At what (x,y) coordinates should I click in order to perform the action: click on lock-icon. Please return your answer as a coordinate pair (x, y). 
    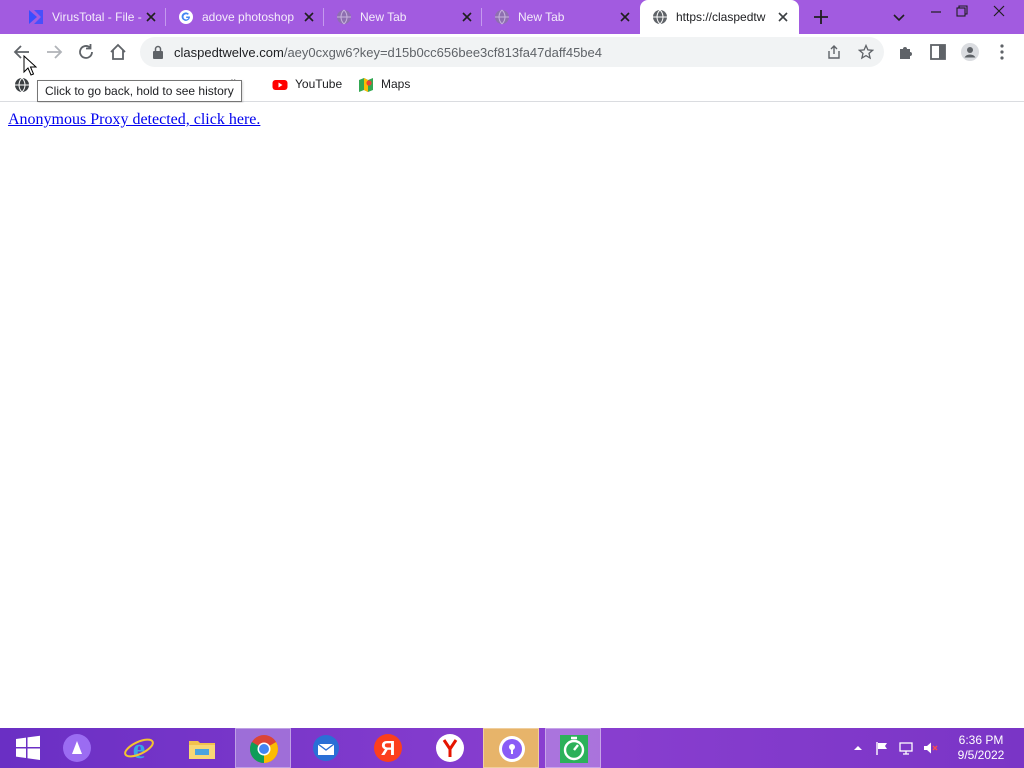
    Looking at the image, I should click on (158, 52).